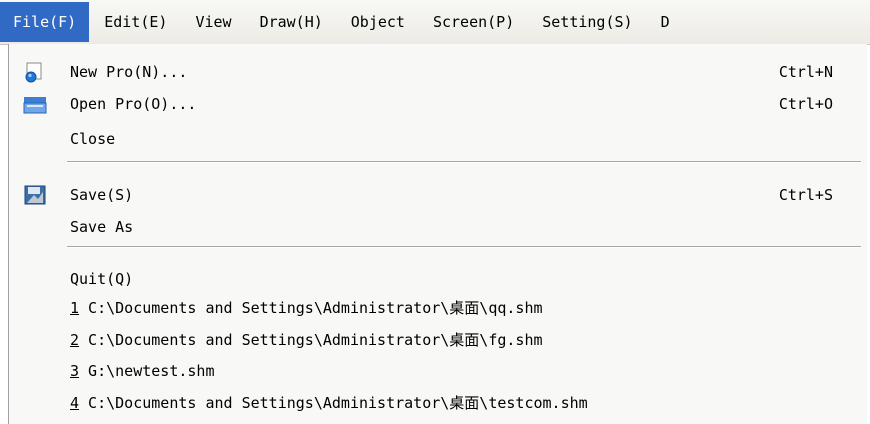 The width and height of the screenshot is (870, 424). What do you see at coordinates (805, 195) in the screenshot?
I see `save-shortcut: Ctrl+S` at bounding box center [805, 195].